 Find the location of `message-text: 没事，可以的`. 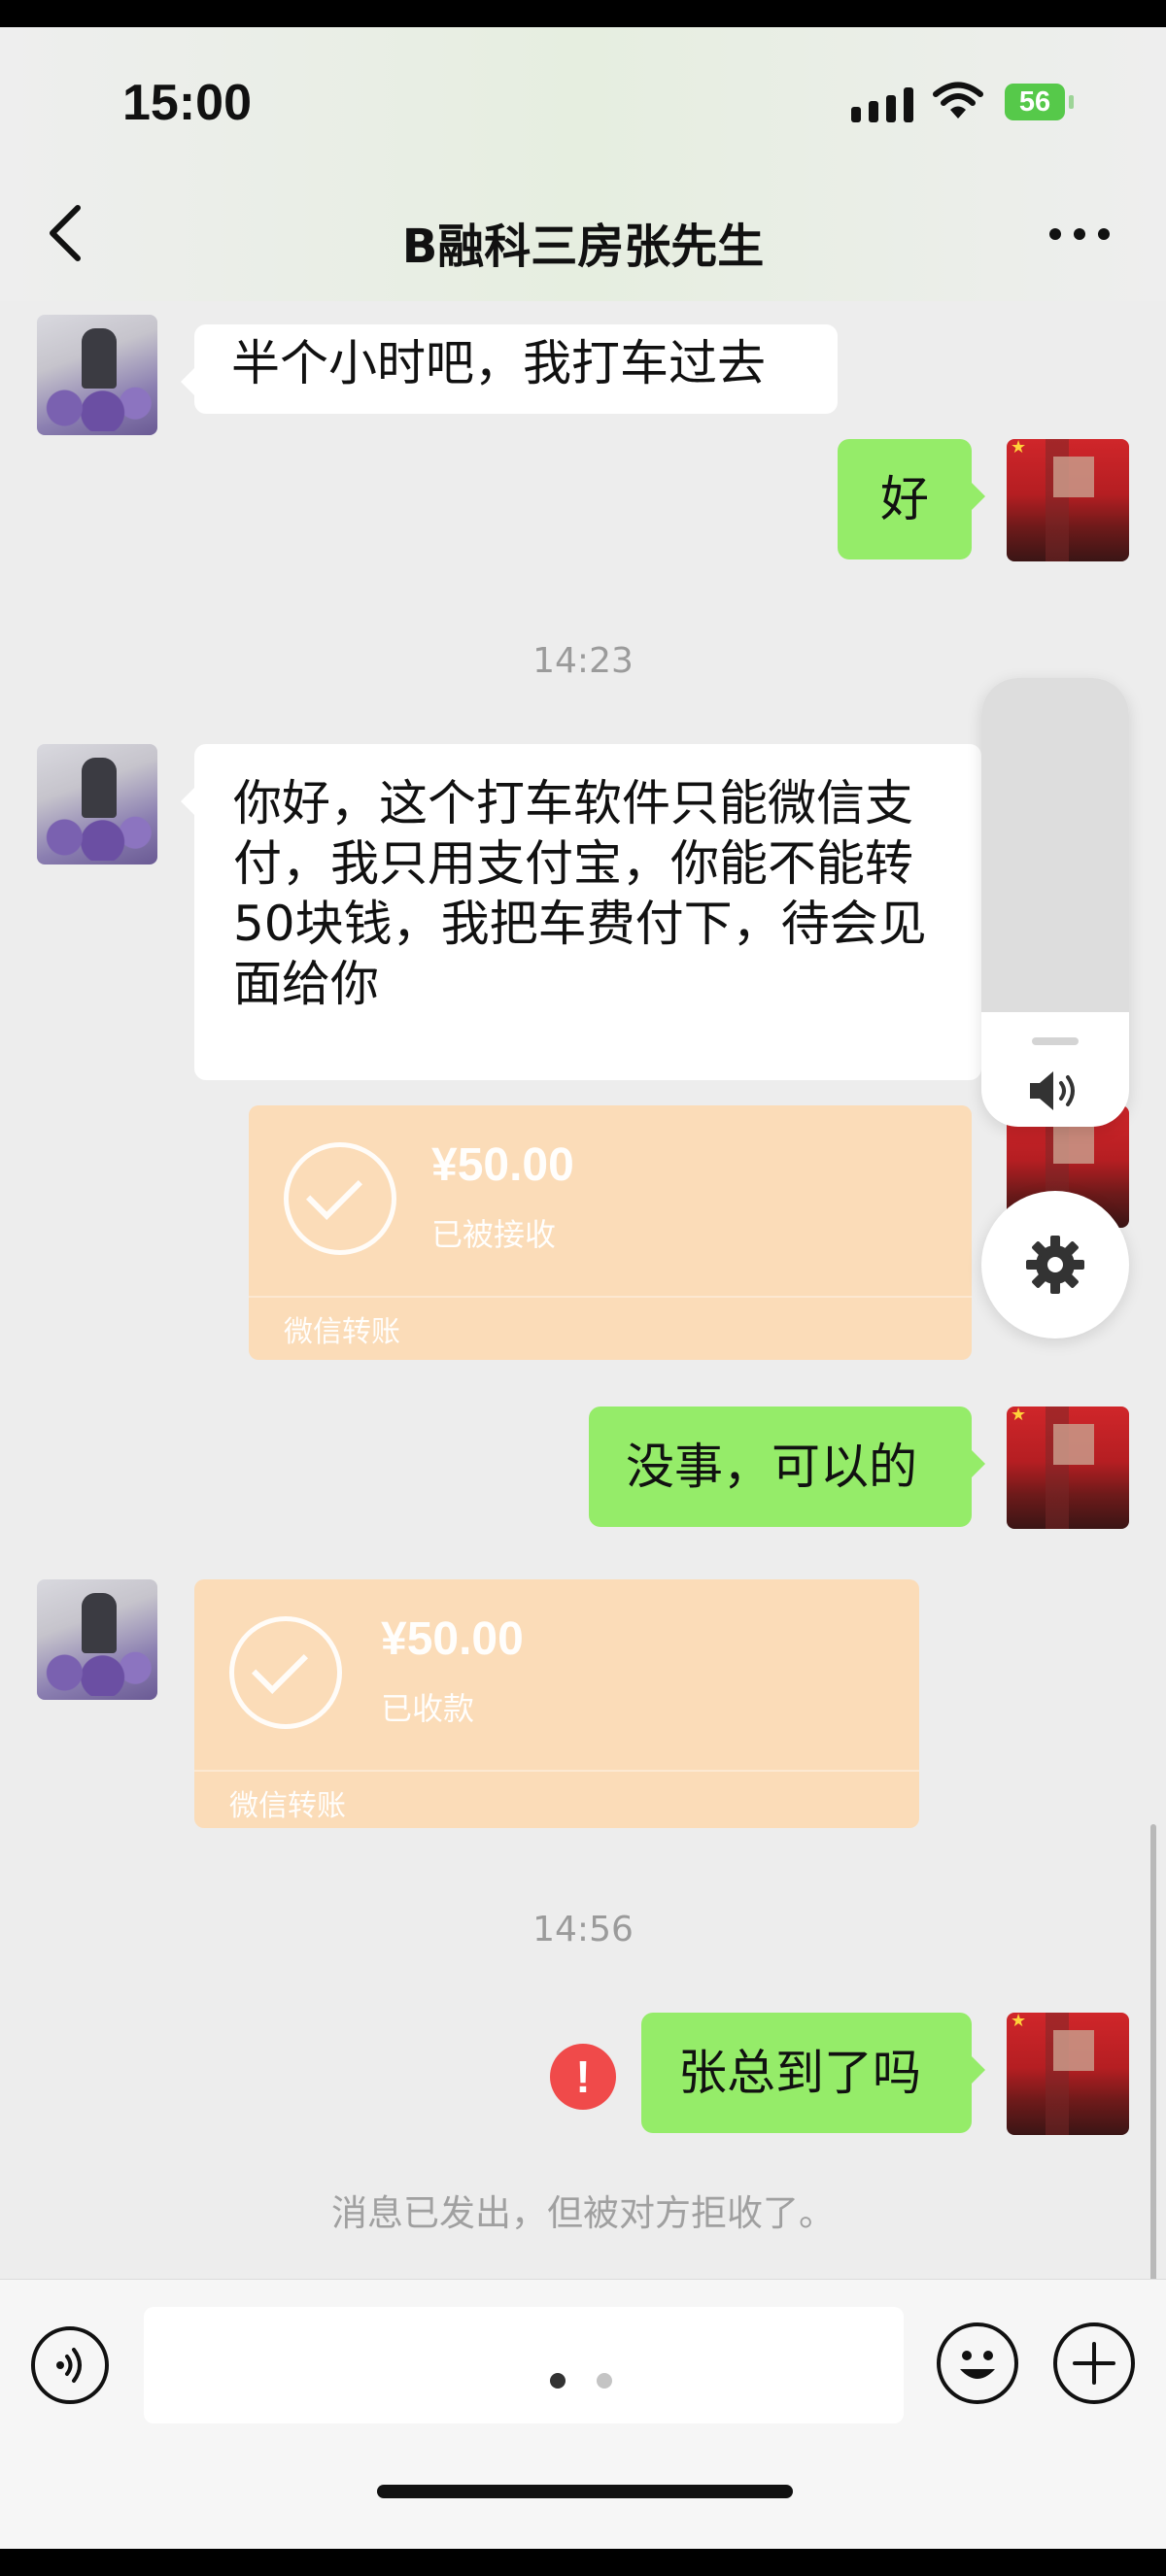

message-text: 没事，可以的 is located at coordinates (771, 1467).